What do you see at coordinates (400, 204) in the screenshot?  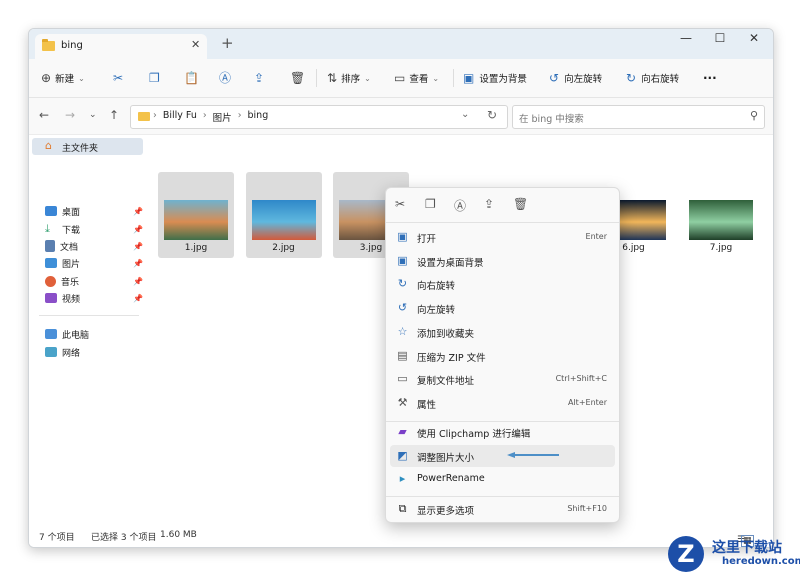 I see `cut-icon: ✂` at bounding box center [400, 204].